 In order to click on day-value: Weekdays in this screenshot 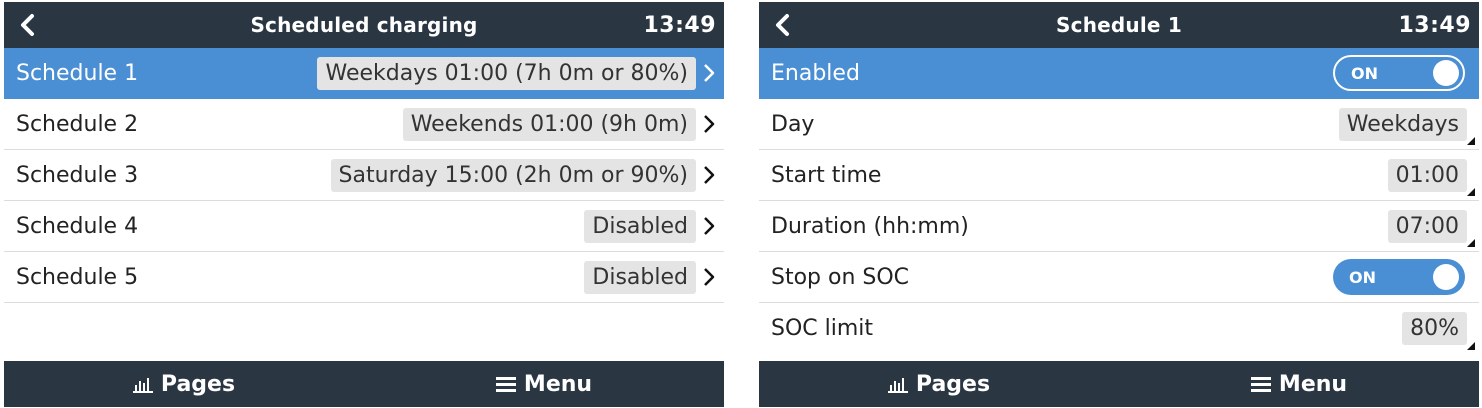, I will do `click(1402, 124)`.